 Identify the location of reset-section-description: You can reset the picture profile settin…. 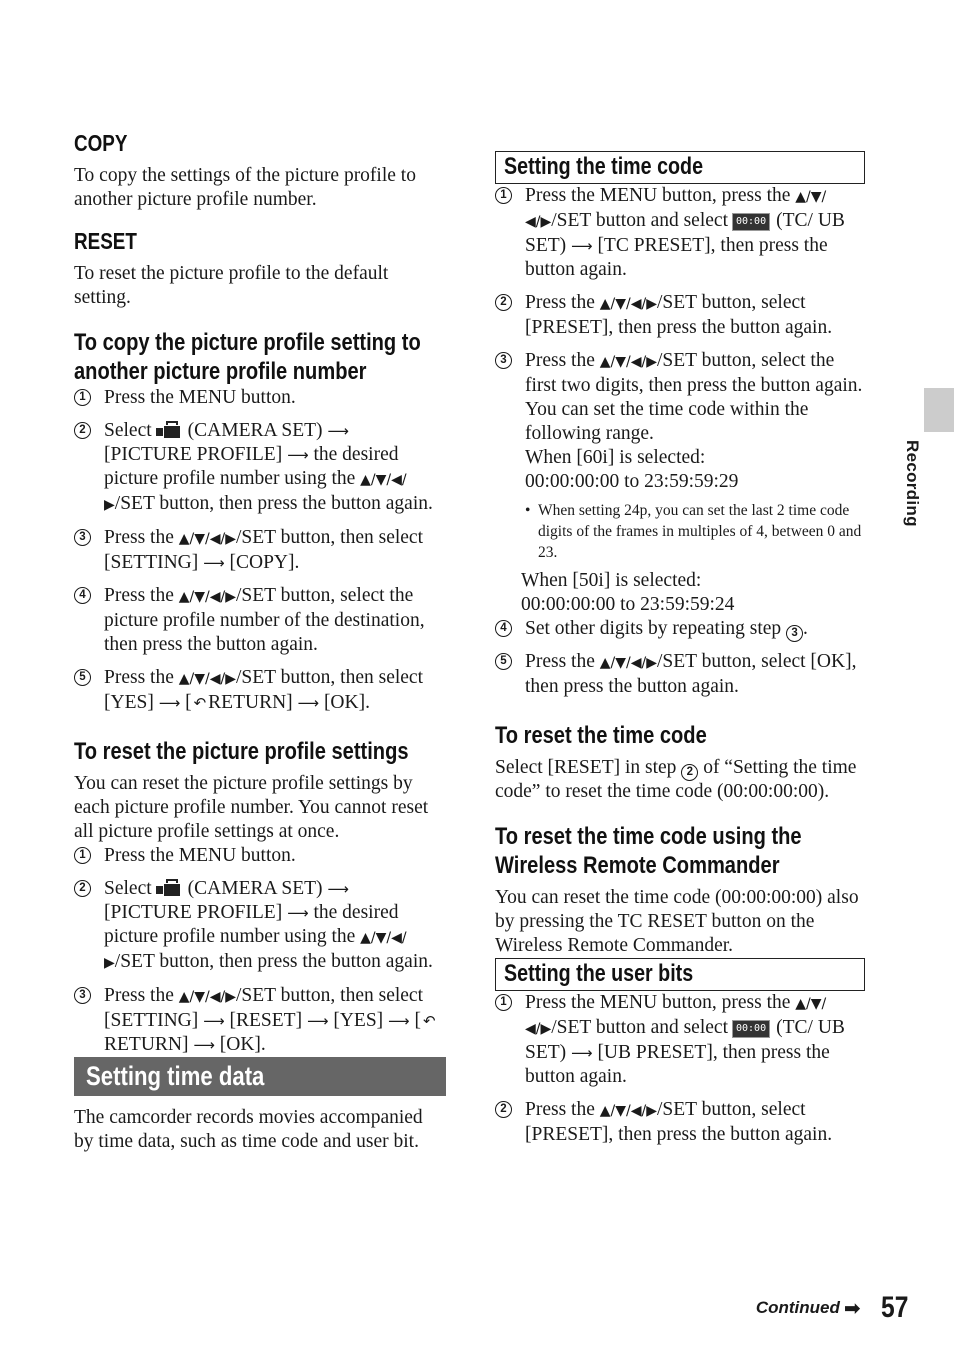
(251, 807).